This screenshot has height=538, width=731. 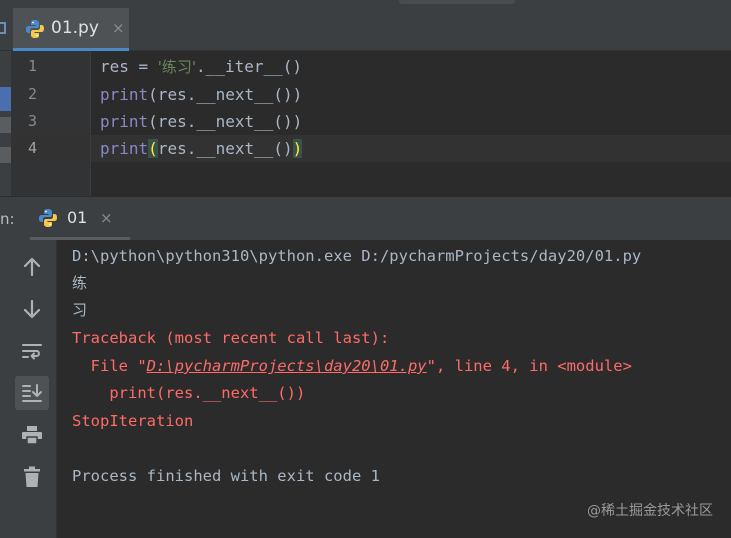 What do you see at coordinates (48, 220) in the screenshot?
I see `python-run-icon` at bounding box center [48, 220].